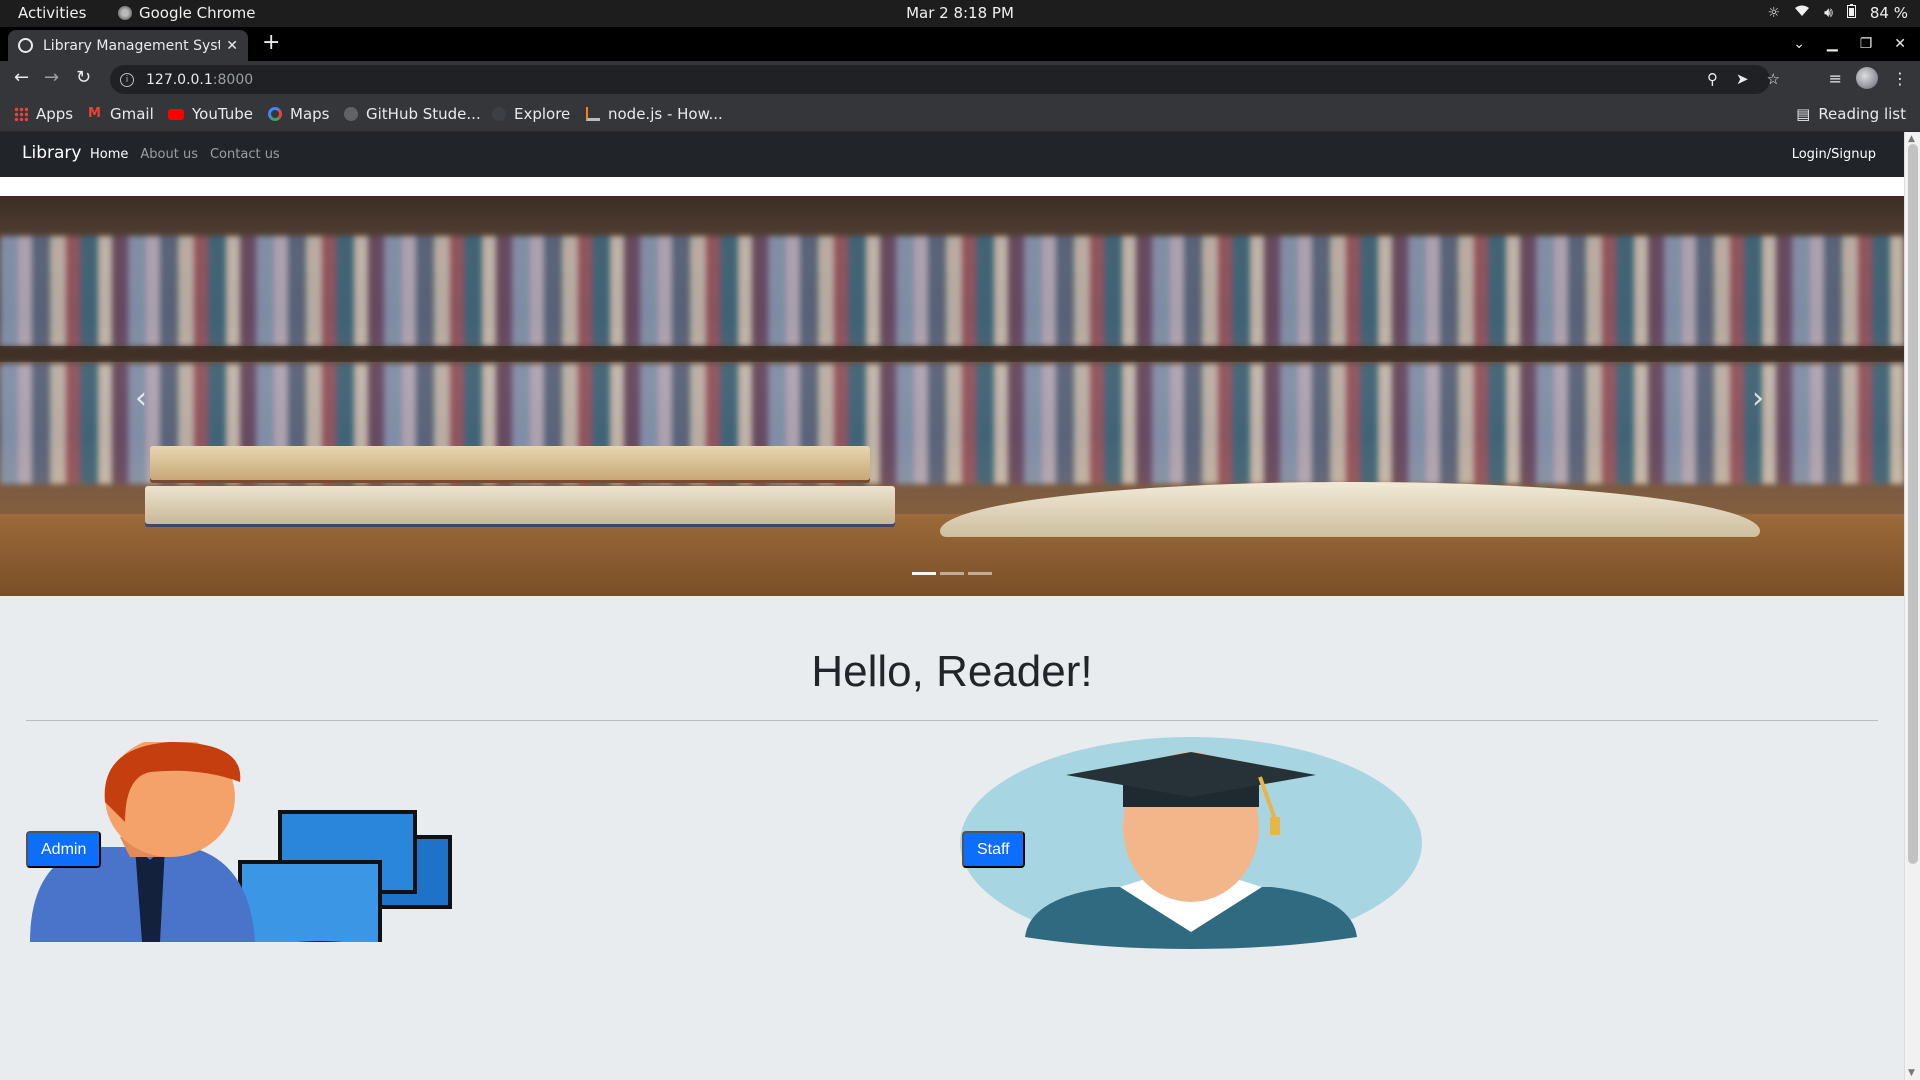  I want to click on nav-contact: Contact us, so click(245, 154).